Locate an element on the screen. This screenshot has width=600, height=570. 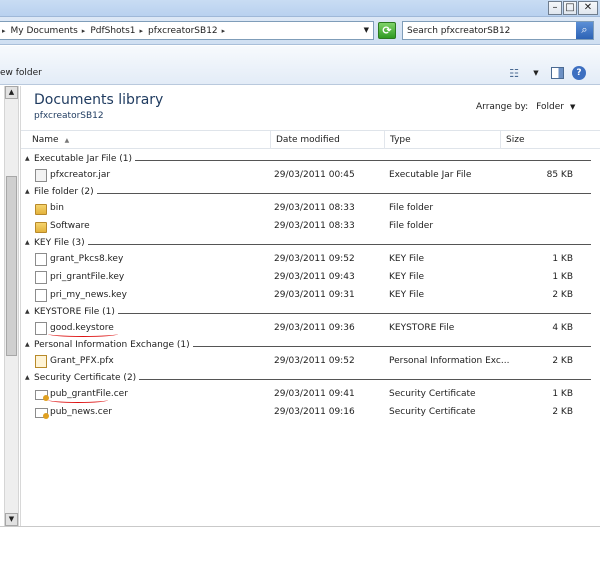
title-bar: – □ ✕ is located at coordinates (300, 8).